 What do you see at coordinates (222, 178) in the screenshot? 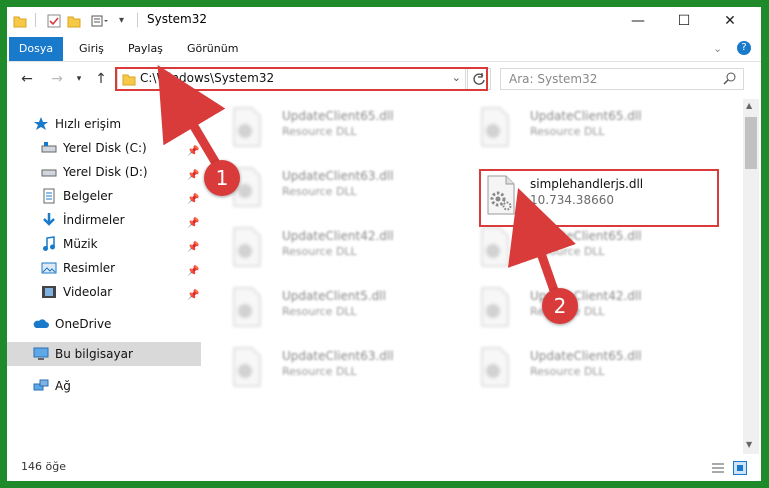
I see `step-1-badge: 1` at bounding box center [222, 178].